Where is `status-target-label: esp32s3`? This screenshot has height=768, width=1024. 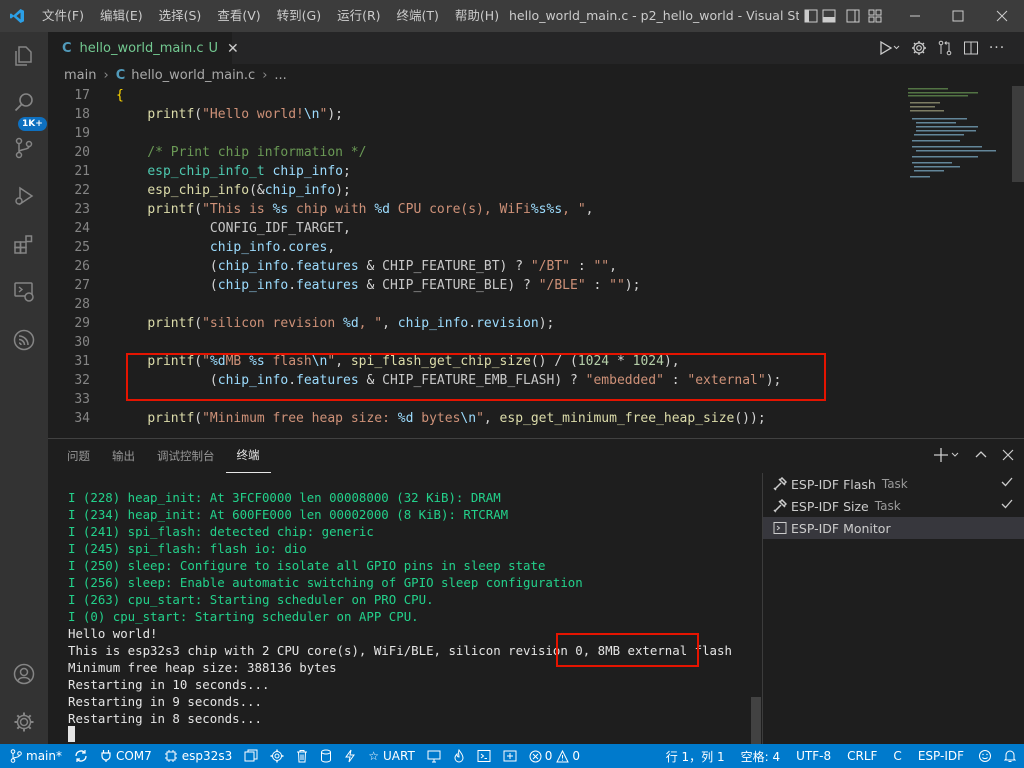 status-target-label: esp32s3 is located at coordinates (207, 756).